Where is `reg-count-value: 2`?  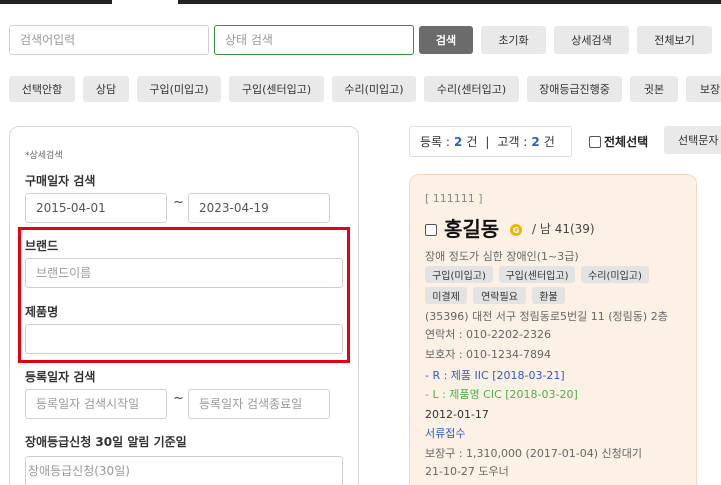 reg-count-value: 2 is located at coordinates (458, 141).